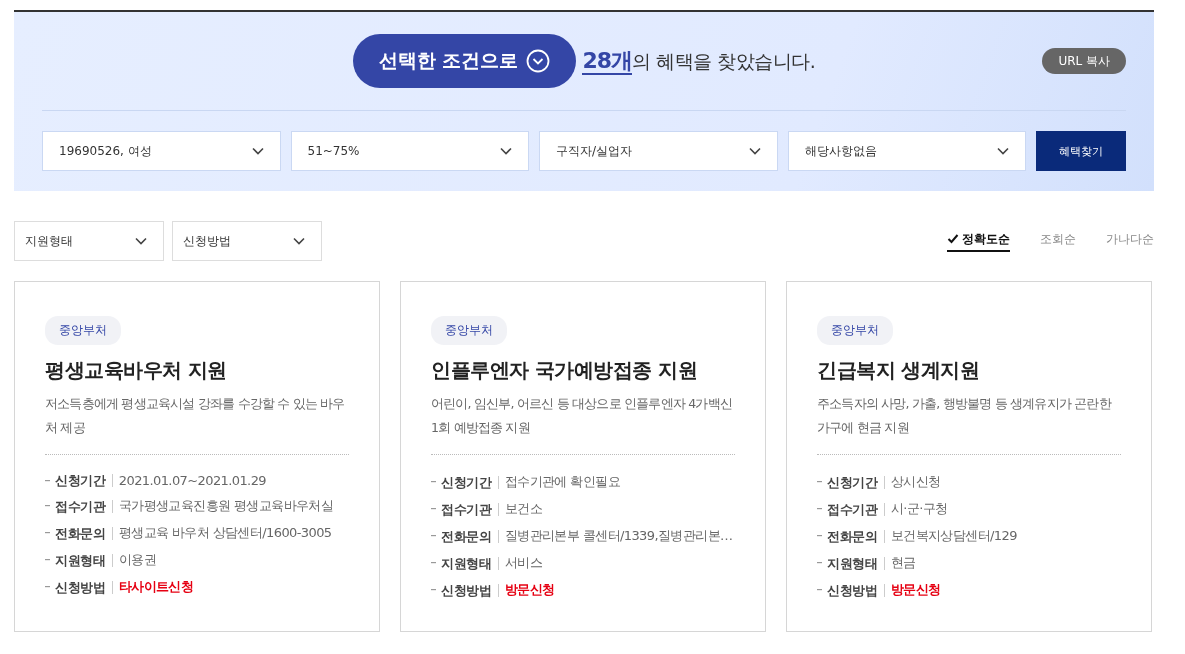  I want to click on detail-value: 상시신청, so click(915, 482).